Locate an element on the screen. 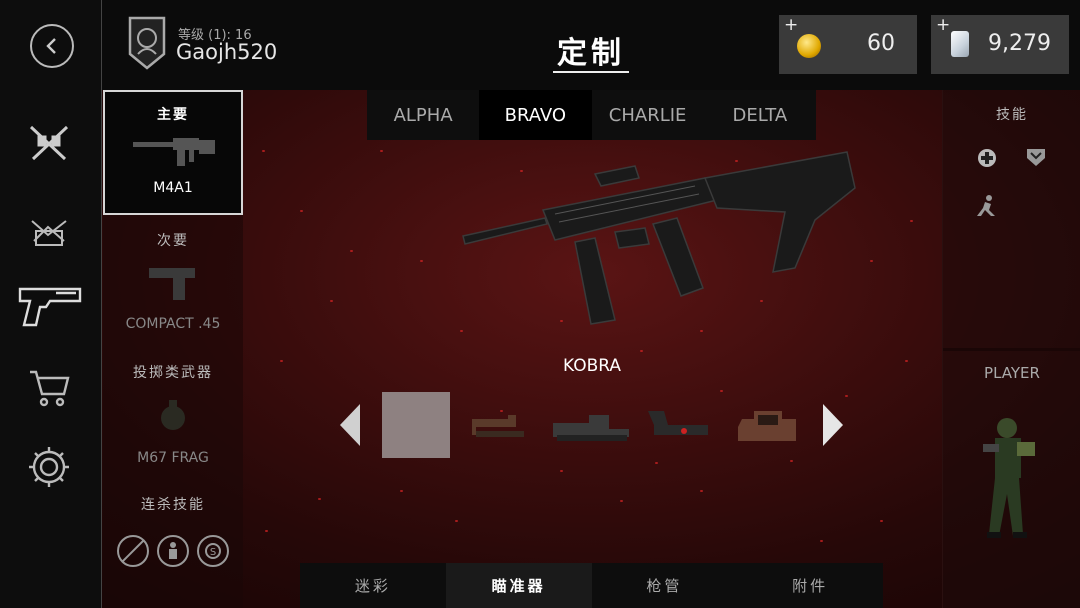 Image resolution: width=1080 pixels, height=608 pixels. no-uav-icon is located at coordinates (133, 551).